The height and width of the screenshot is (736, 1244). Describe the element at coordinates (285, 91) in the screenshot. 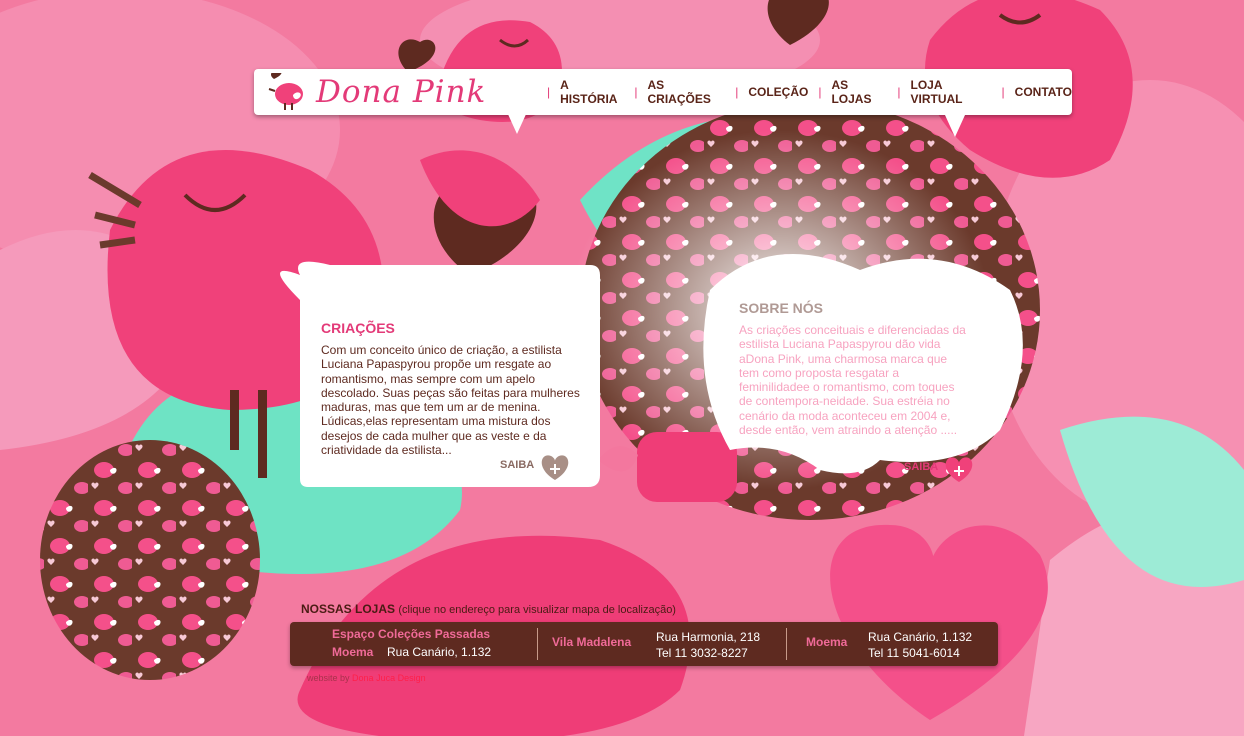

I see `bird-logo-icon` at that location.